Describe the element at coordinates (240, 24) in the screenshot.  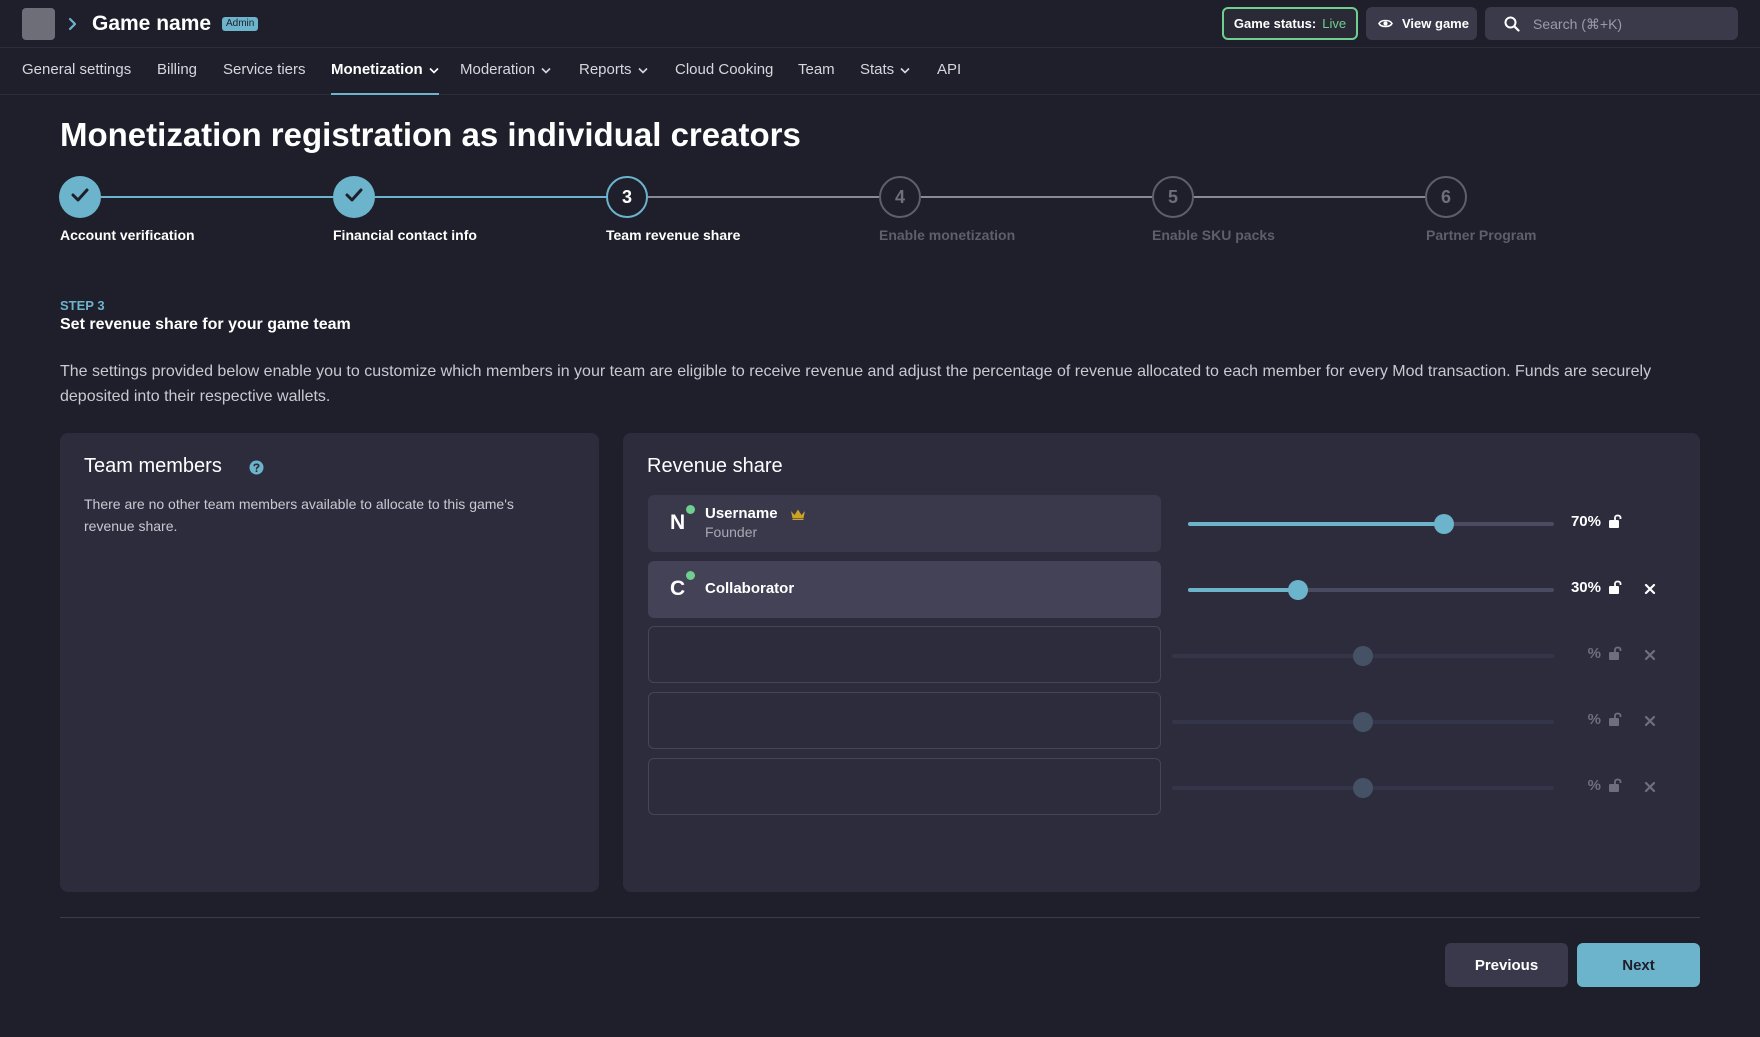
I see `role-badge: Admin` at that location.